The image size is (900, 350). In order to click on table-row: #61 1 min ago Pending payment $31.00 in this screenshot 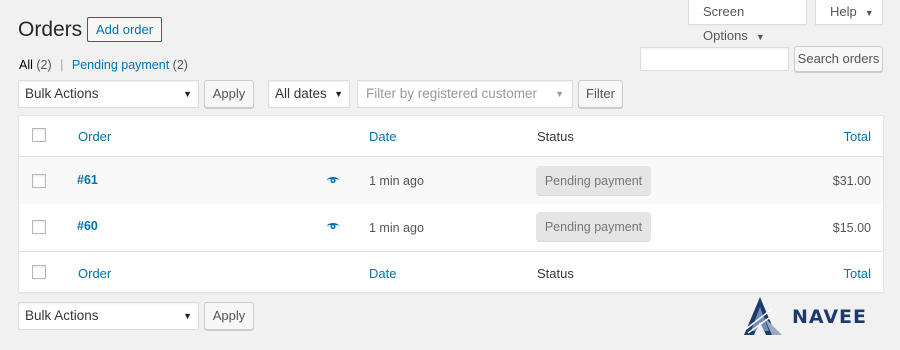, I will do `click(451, 180)`.